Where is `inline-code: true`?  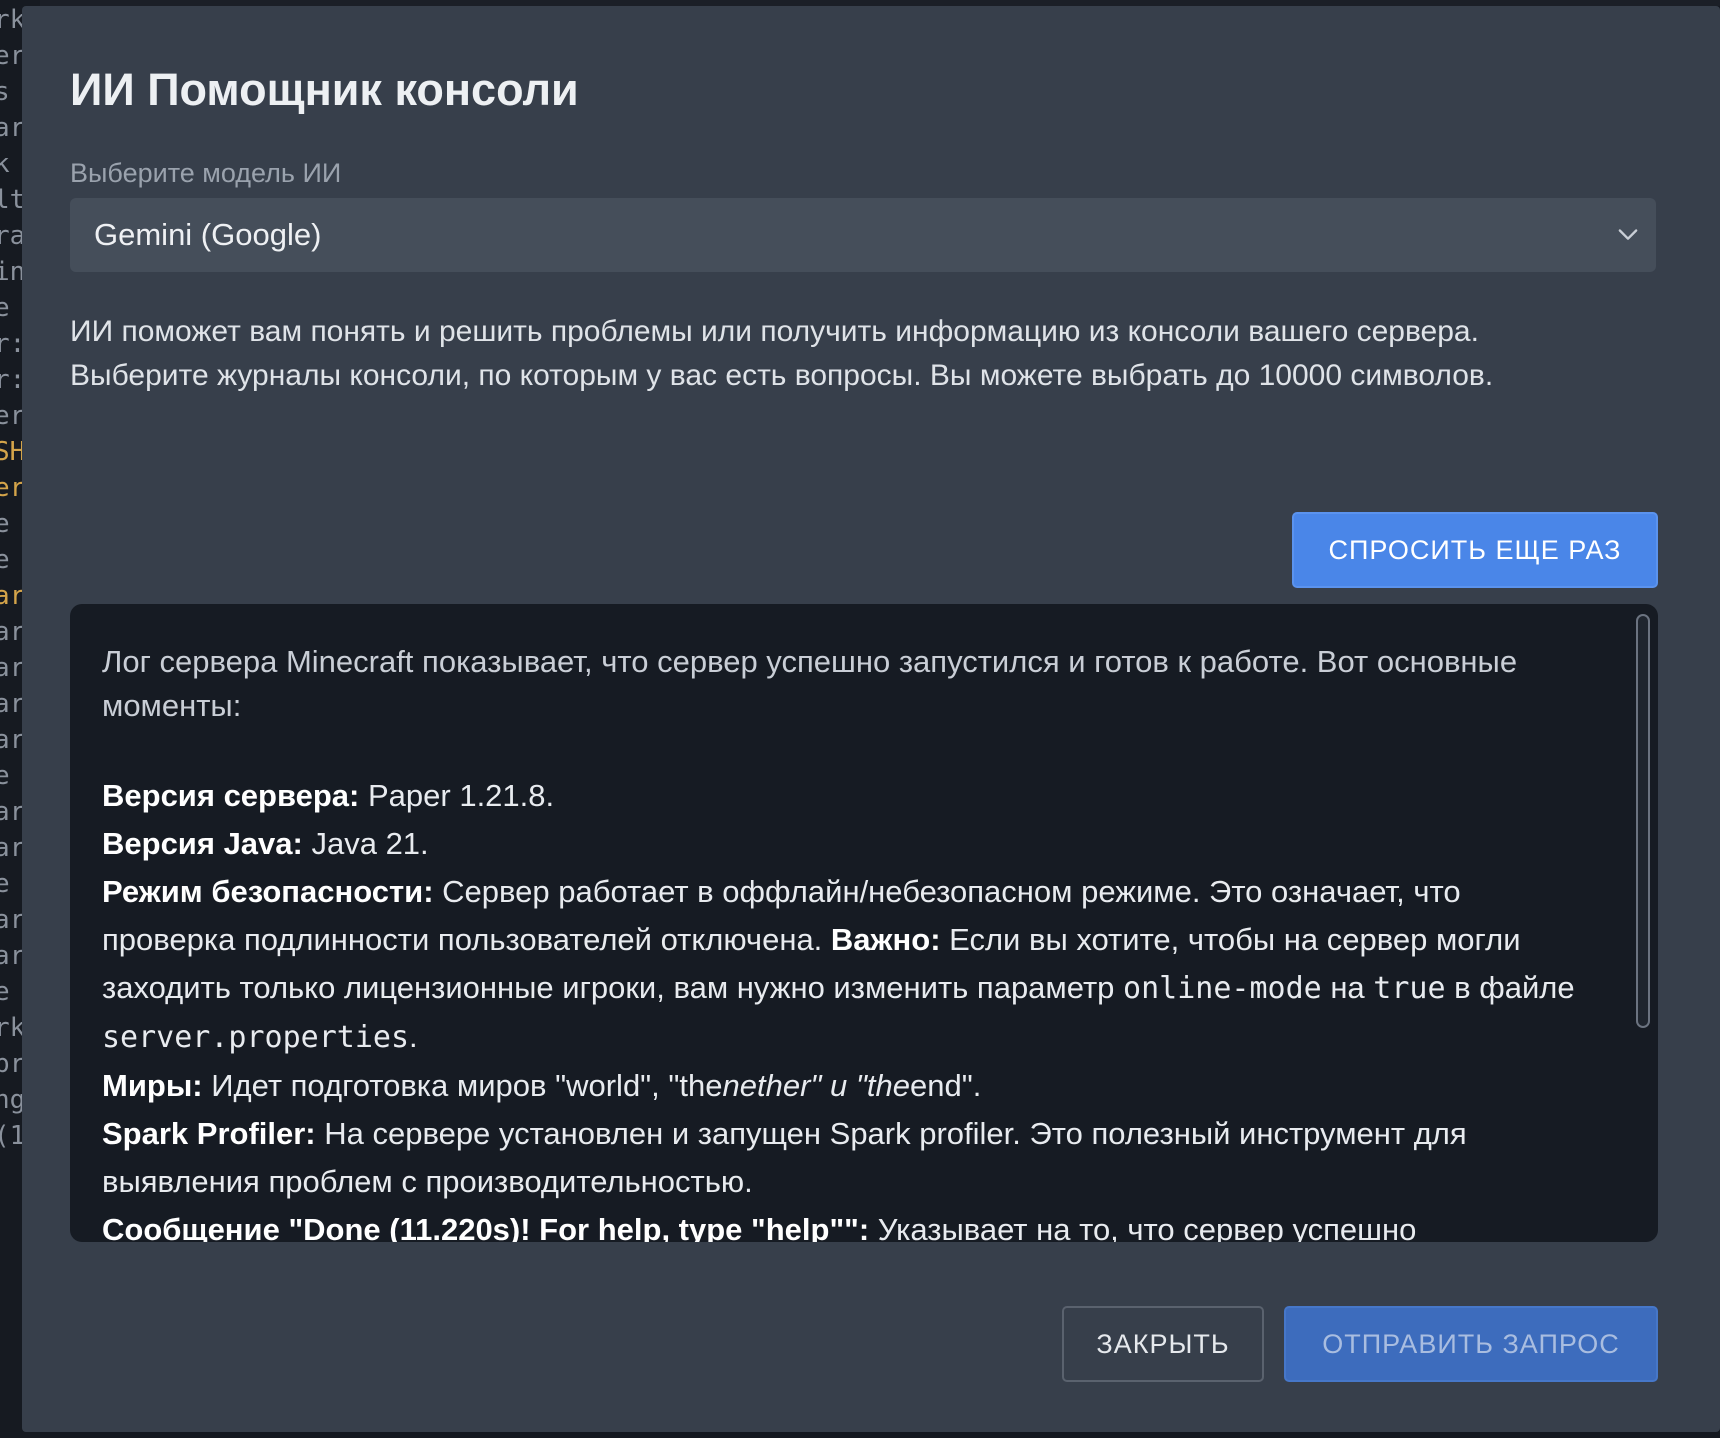
inline-code: true is located at coordinates (1409, 988).